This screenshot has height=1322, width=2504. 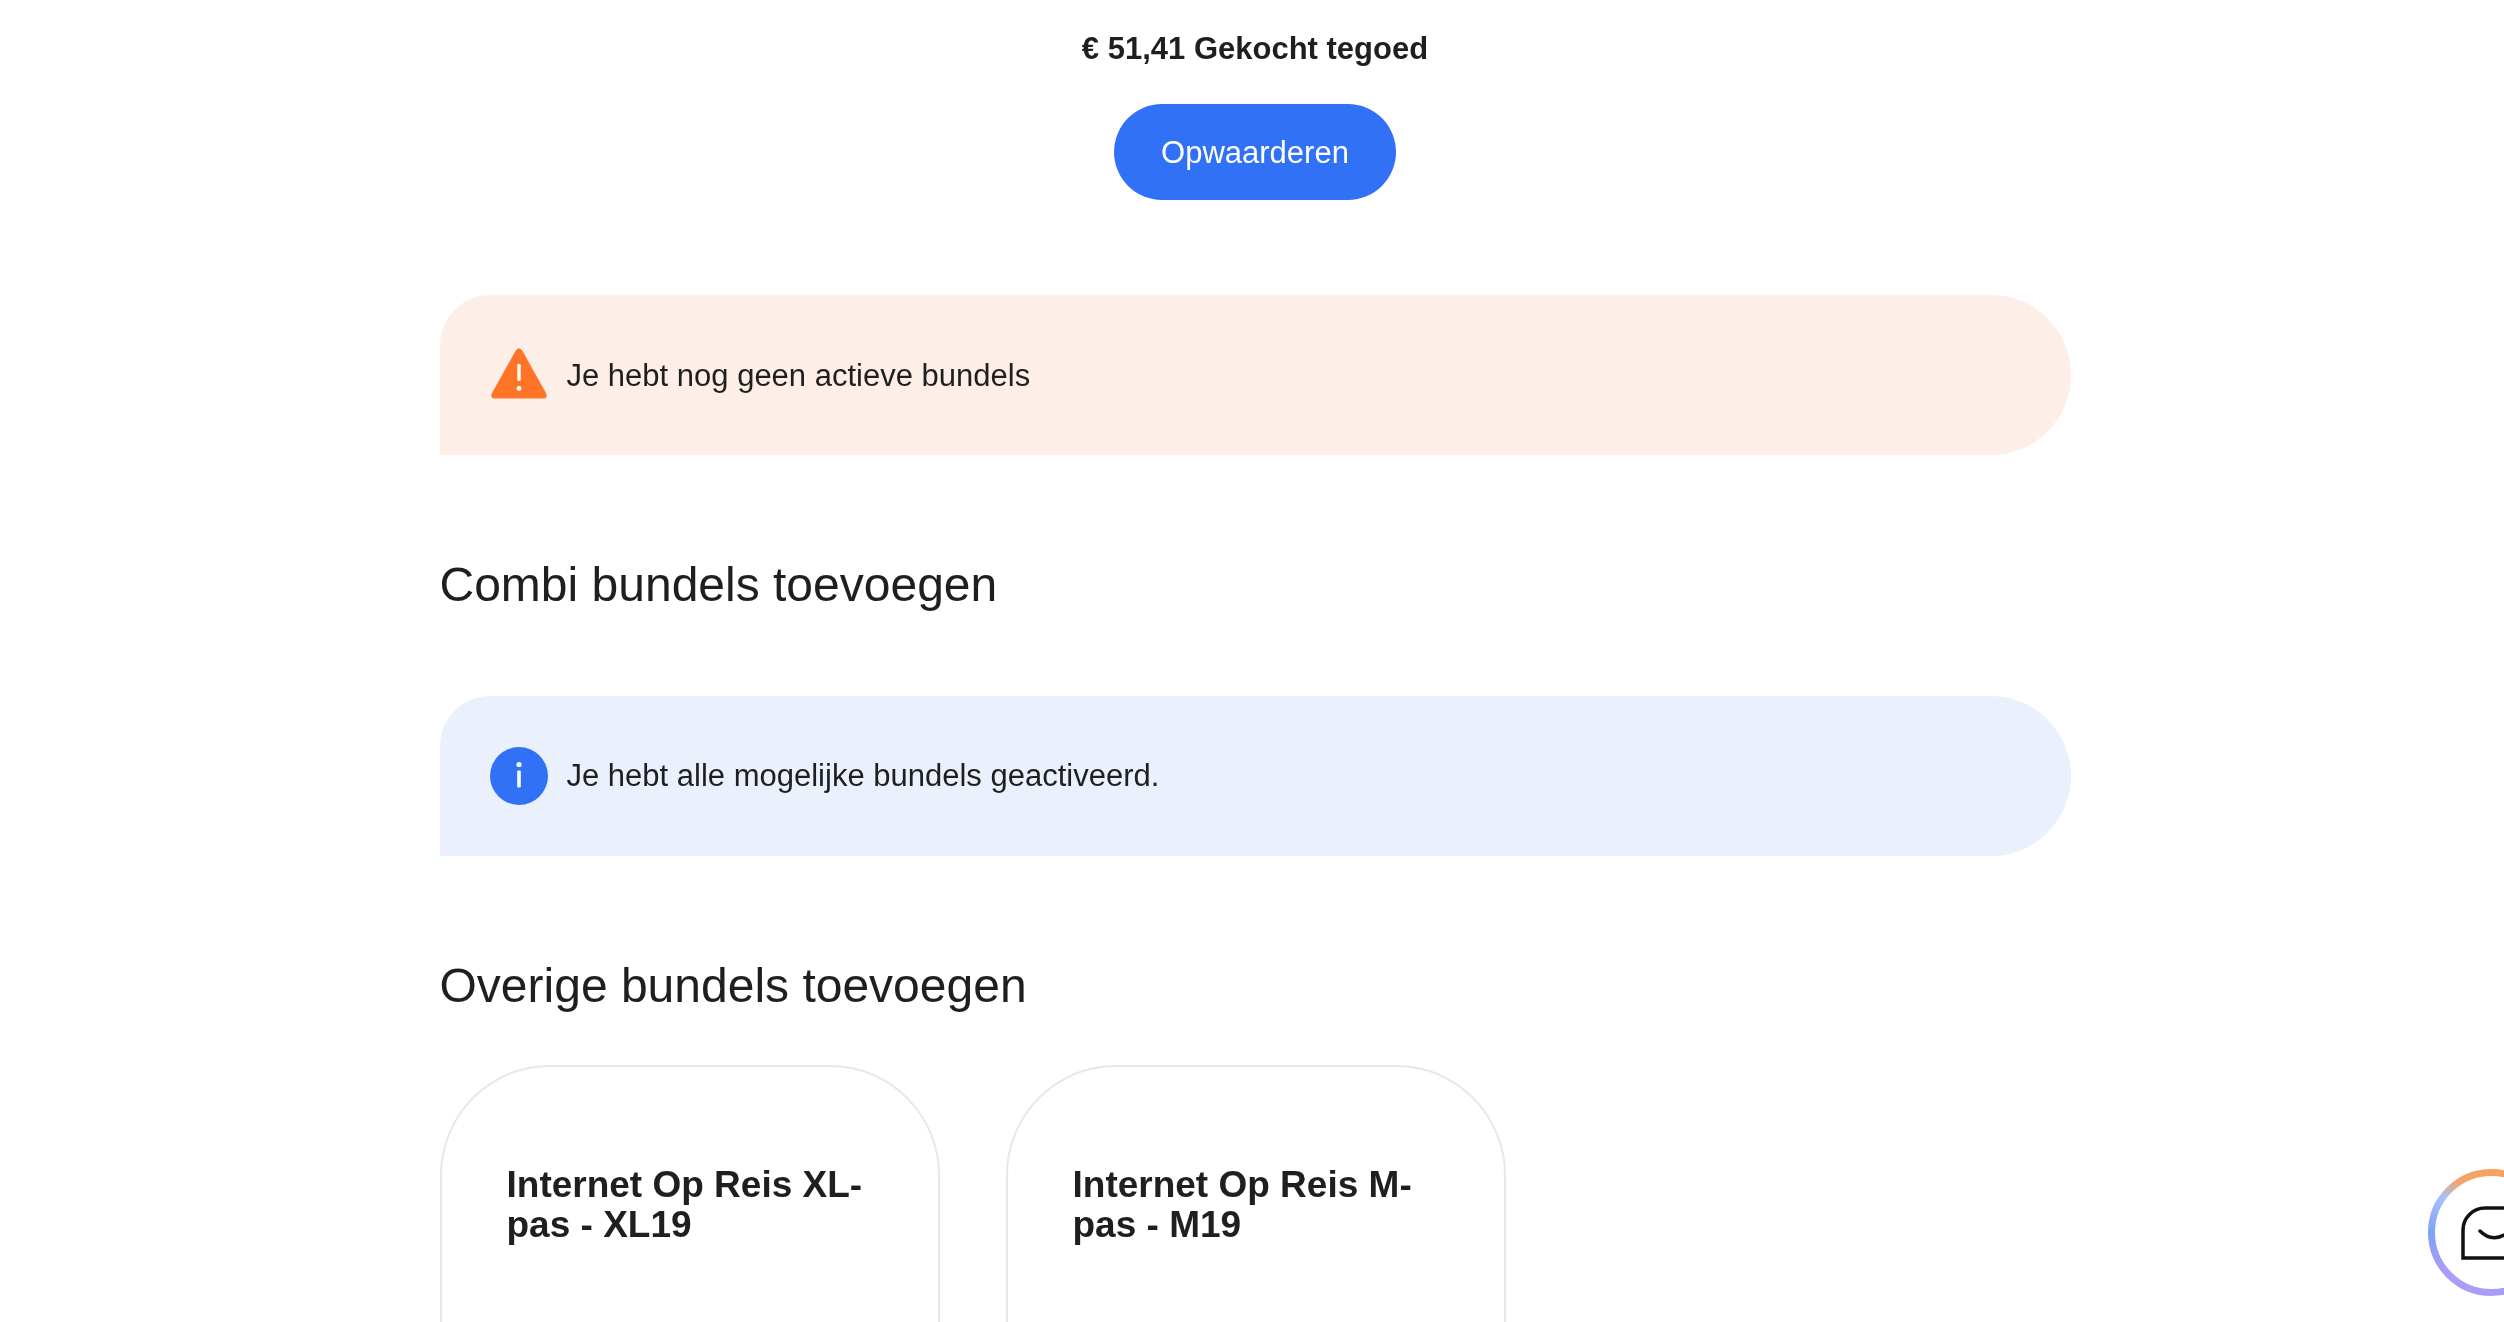 I want to click on bundle-card: Internet Op Reis M-pas - M19, so click(x=1255, y=1193).